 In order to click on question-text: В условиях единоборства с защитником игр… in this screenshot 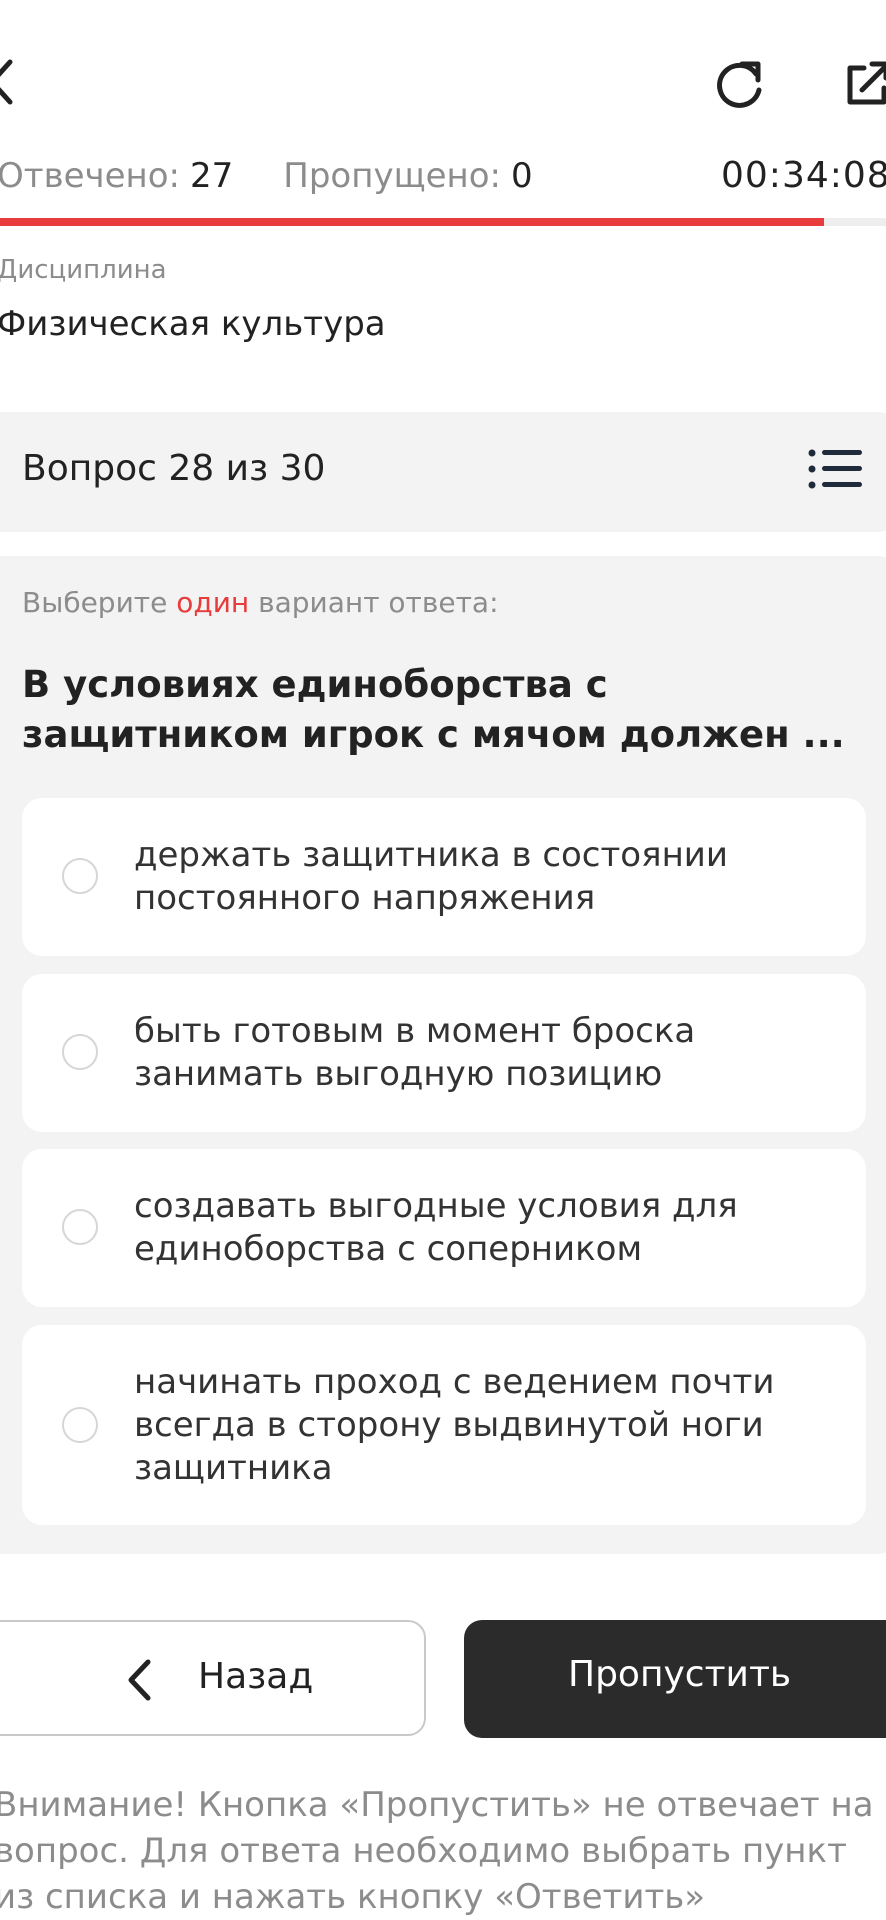, I will do `click(433, 709)`.